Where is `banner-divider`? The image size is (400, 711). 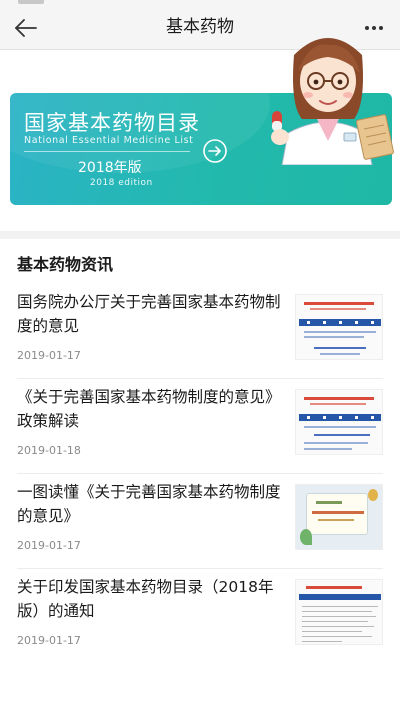
banner-divider is located at coordinates (107, 151).